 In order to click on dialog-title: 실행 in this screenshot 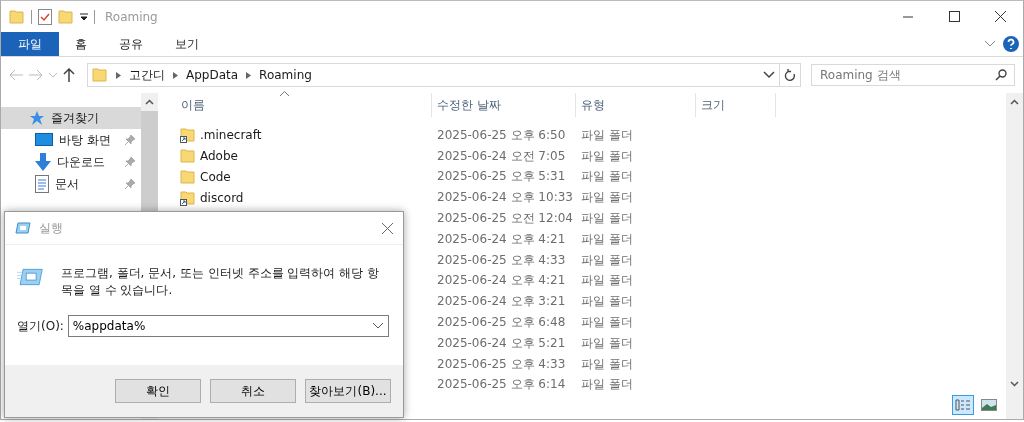, I will do `click(51, 228)`.